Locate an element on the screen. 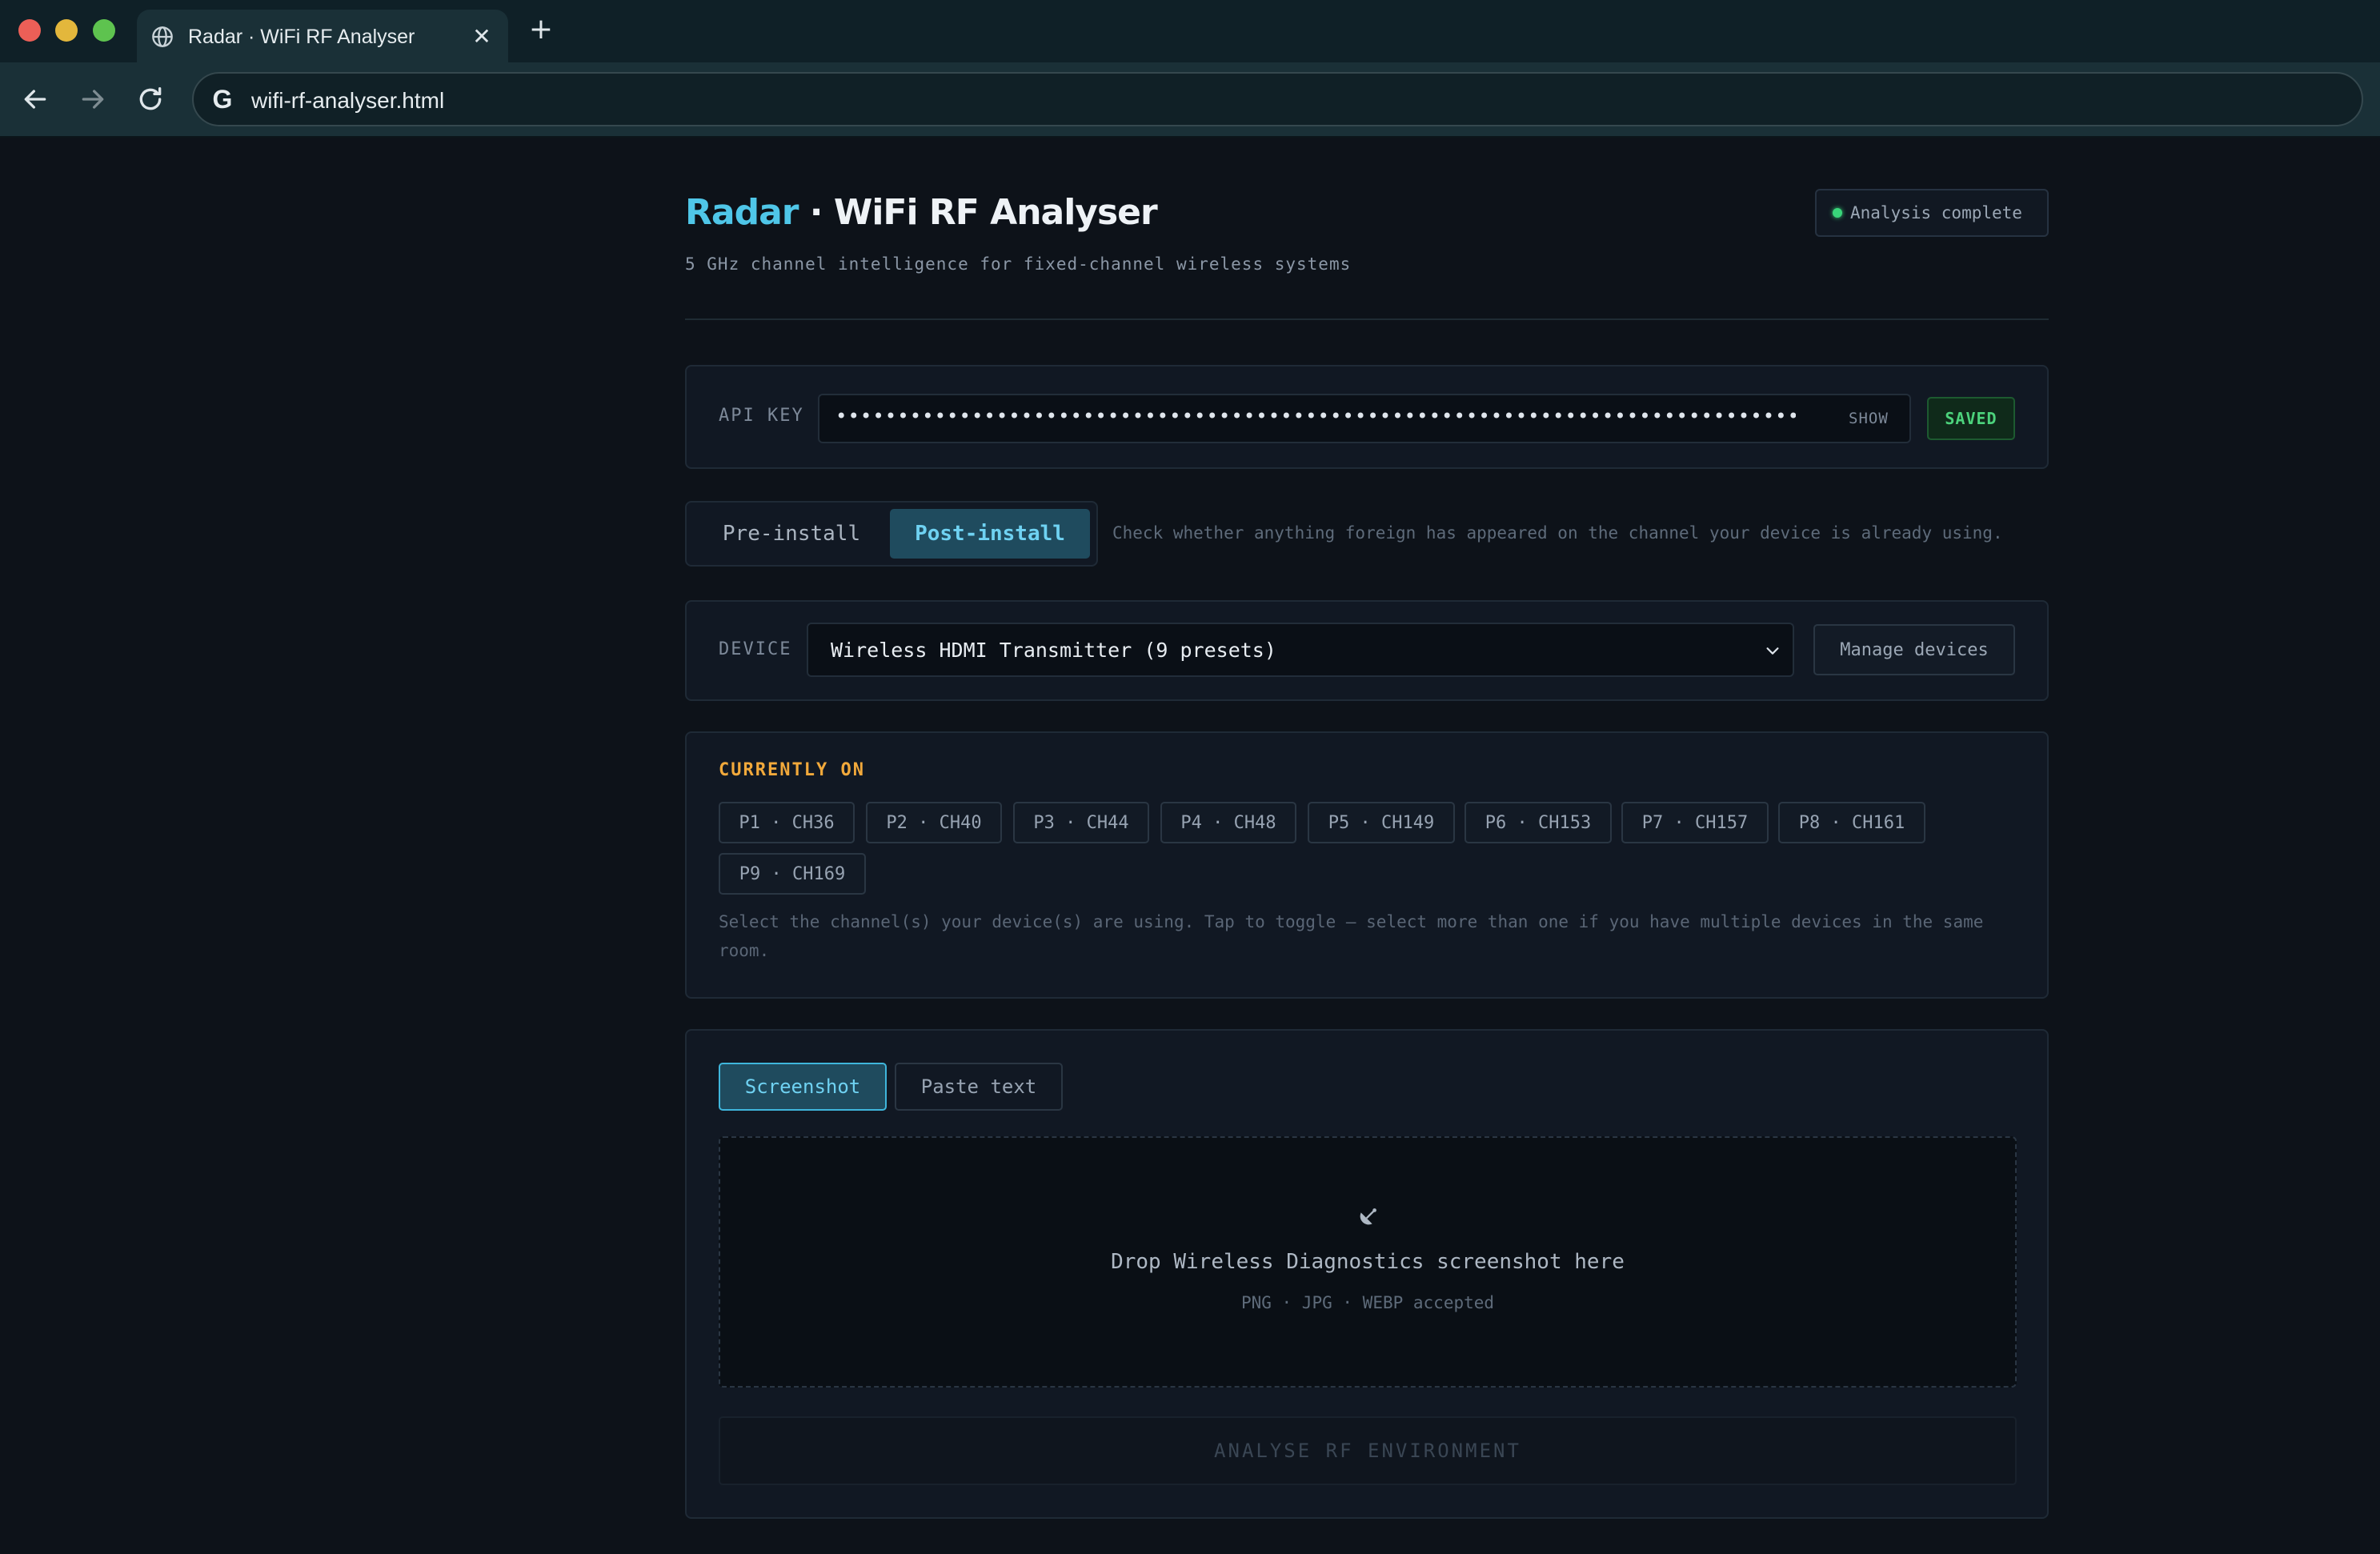 This screenshot has width=2380, height=1554. back-arrow-icon is located at coordinates (35, 99).